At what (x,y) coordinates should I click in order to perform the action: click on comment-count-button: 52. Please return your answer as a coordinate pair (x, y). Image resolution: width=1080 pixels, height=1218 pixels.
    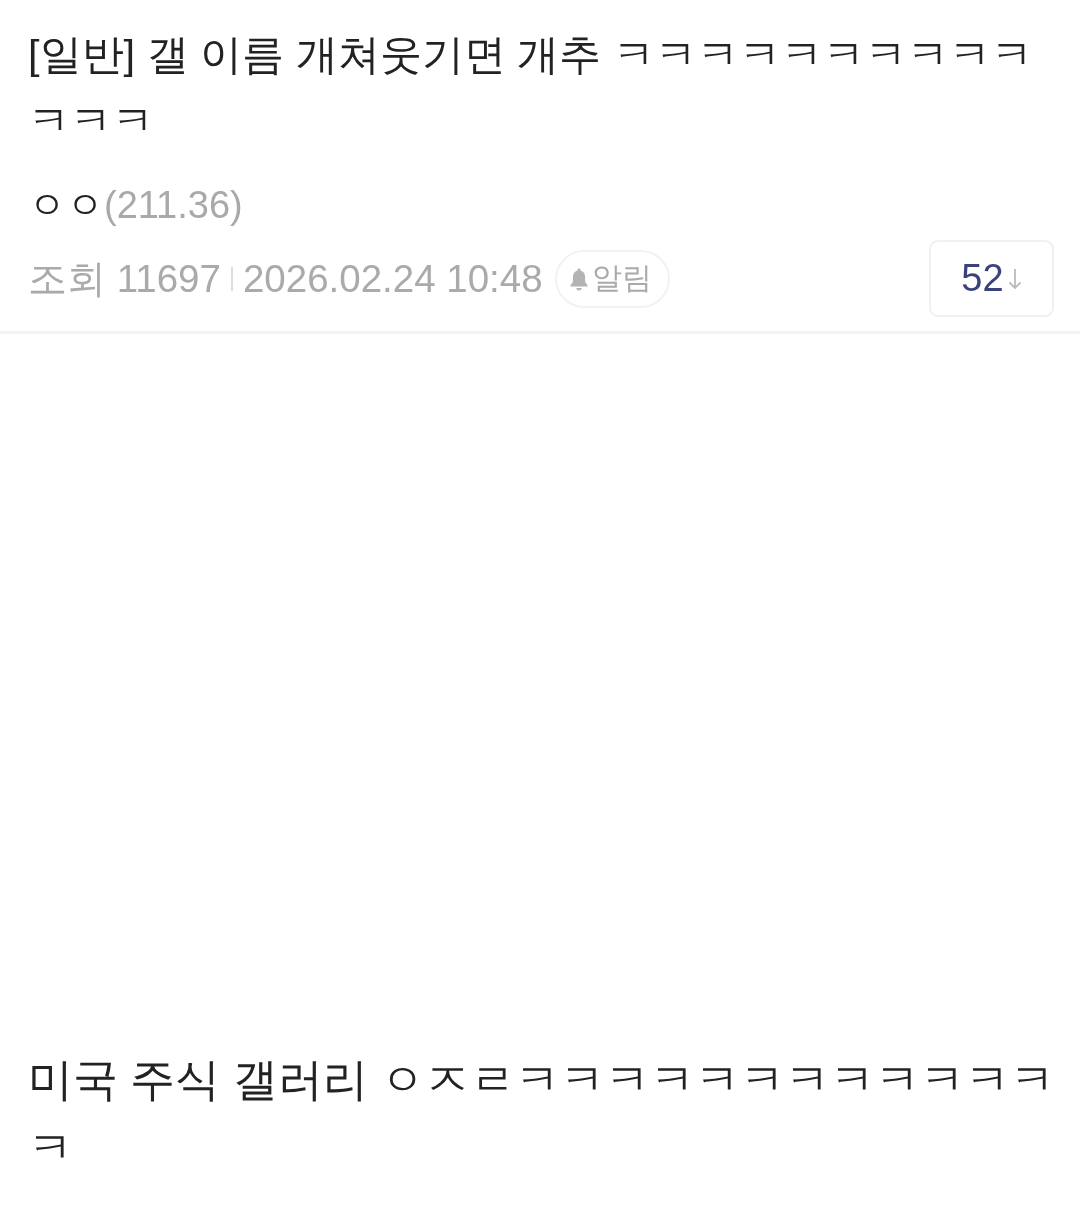
    Looking at the image, I should click on (991, 278).